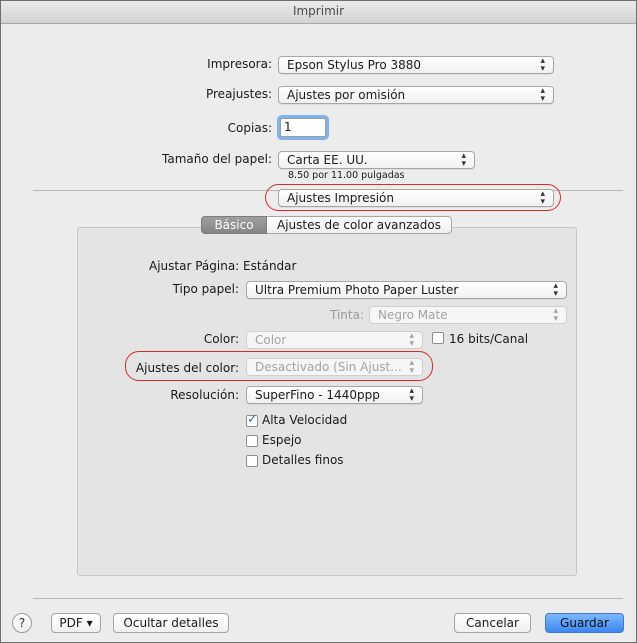  I want to click on high-speed-label: Alta Velocidad, so click(305, 420).